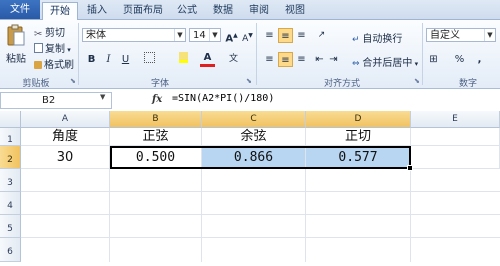 Image resolution: width=500 pixels, height=266 pixels. What do you see at coordinates (134, 35) in the screenshot?
I see `font-name-select: 宋体 ▼` at bounding box center [134, 35].